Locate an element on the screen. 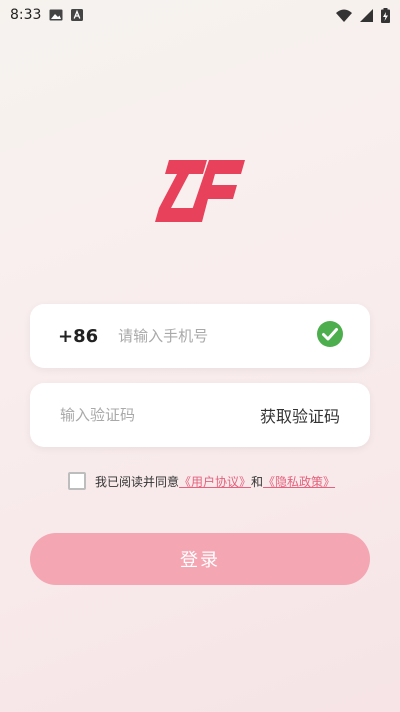 The width and height of the screenshot is (400, 712). login-button: 登录 is located at coordinates (200, 559).